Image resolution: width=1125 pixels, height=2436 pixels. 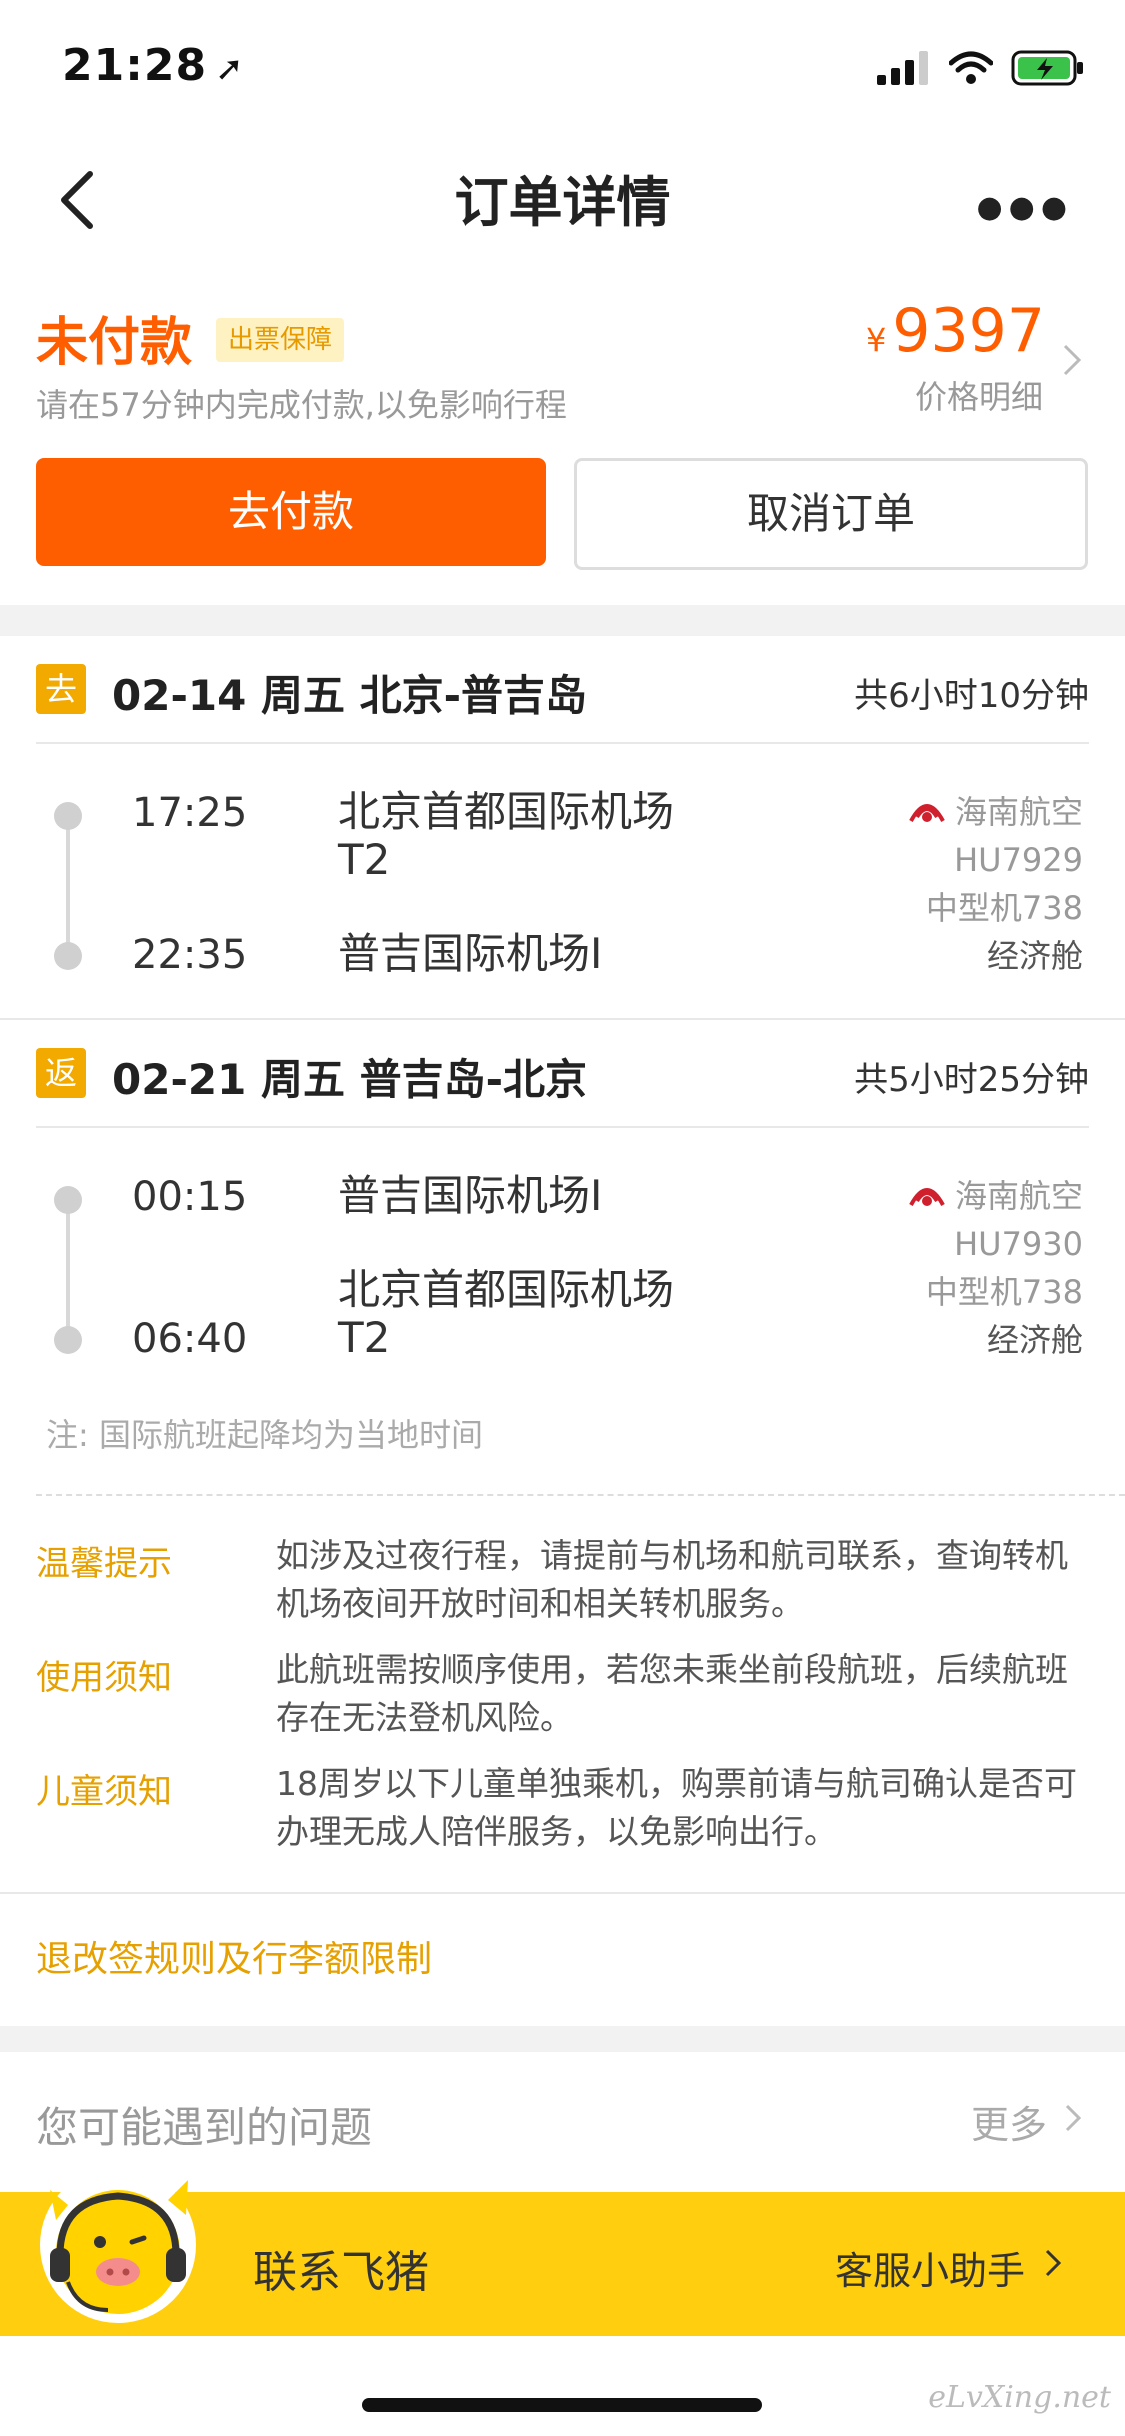 What do you see at coordinates (968, 331) in the screenshot?
I see `price-value: 9397` at bounding box center [968, 331].